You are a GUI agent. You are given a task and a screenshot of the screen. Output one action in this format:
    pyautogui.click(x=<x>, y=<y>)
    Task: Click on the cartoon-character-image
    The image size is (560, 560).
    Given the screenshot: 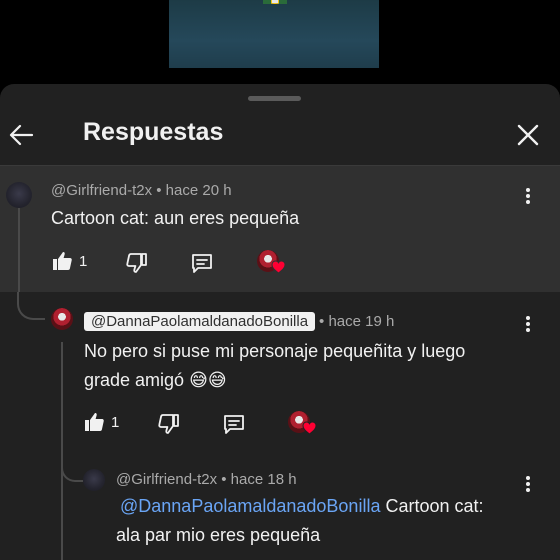 What is the action you would take?
    pyautogui.click(x=275, y=2)
    